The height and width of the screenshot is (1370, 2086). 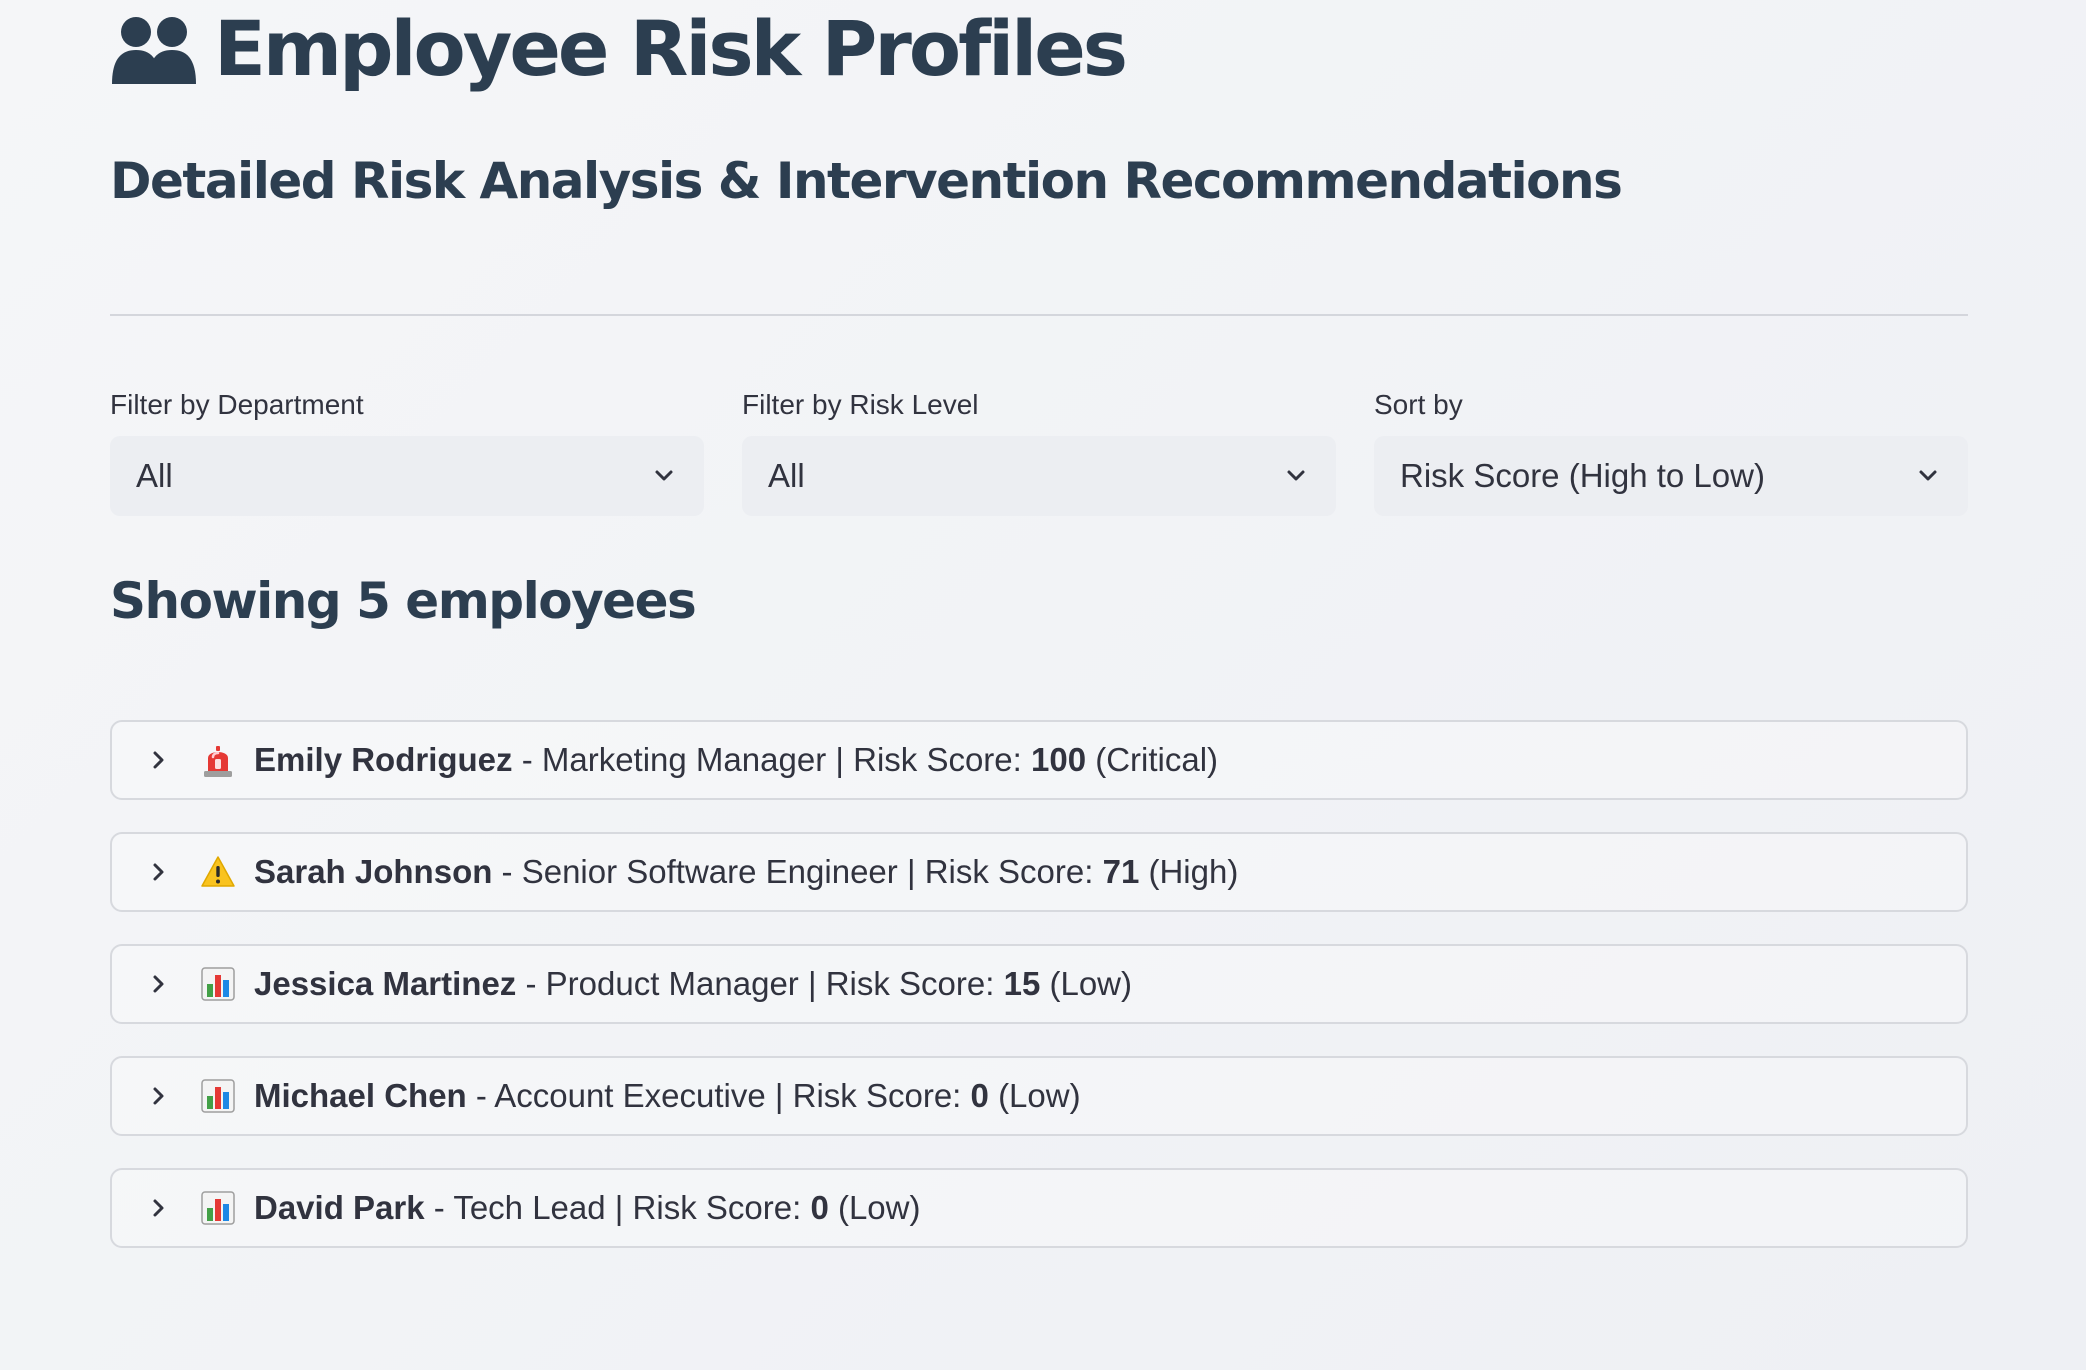 I want to click on sort-select-value: Risk Score (High to Low), so click(x=1582, y=475).